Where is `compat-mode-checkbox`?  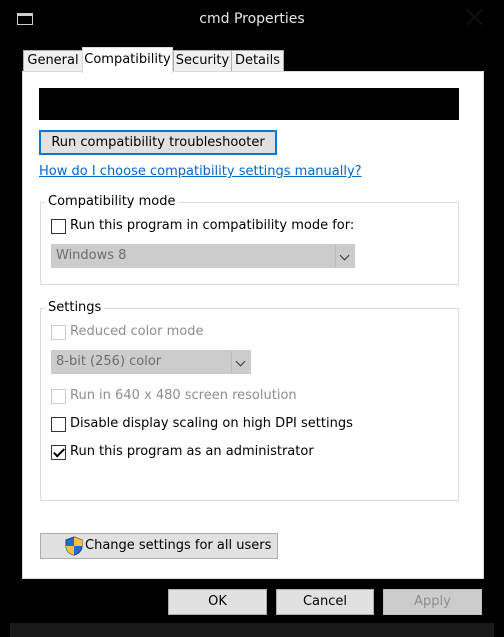 compat-mode-checkbox is located at coordinates (58, 226).